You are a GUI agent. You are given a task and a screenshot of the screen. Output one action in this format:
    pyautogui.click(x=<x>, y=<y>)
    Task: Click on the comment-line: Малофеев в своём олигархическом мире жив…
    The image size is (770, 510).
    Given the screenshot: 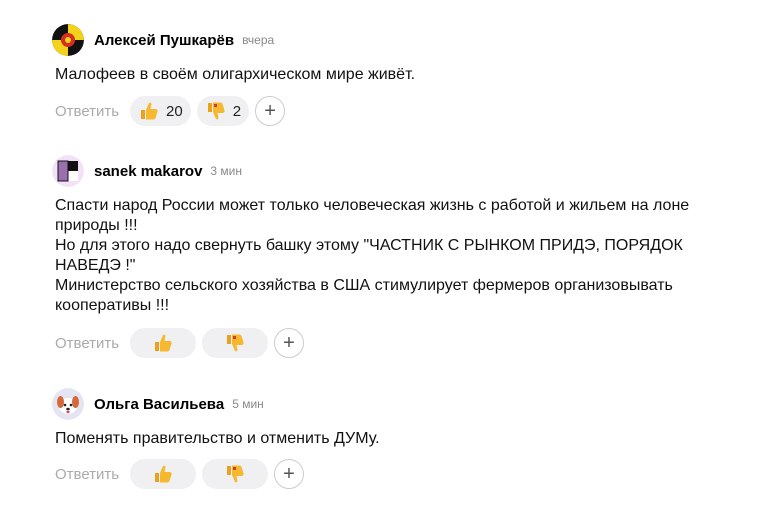 What is the action you would take?
    pyautogui.click(x=235, y=74)
    